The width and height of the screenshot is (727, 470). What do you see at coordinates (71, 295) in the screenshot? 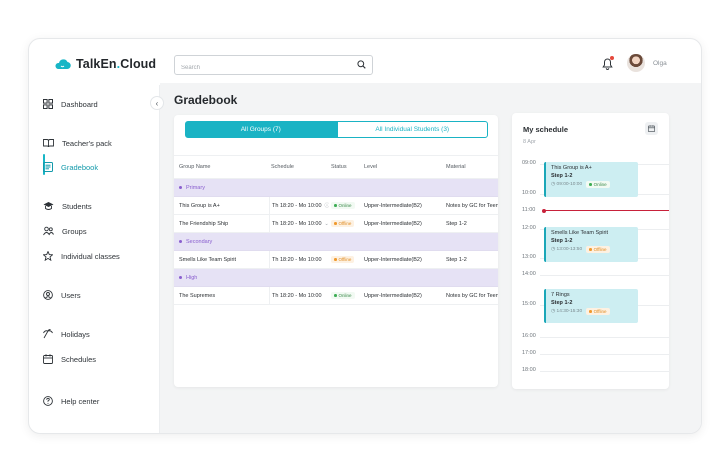
I see `sidebar-item-label: Users` at bounding box center [71, 295].